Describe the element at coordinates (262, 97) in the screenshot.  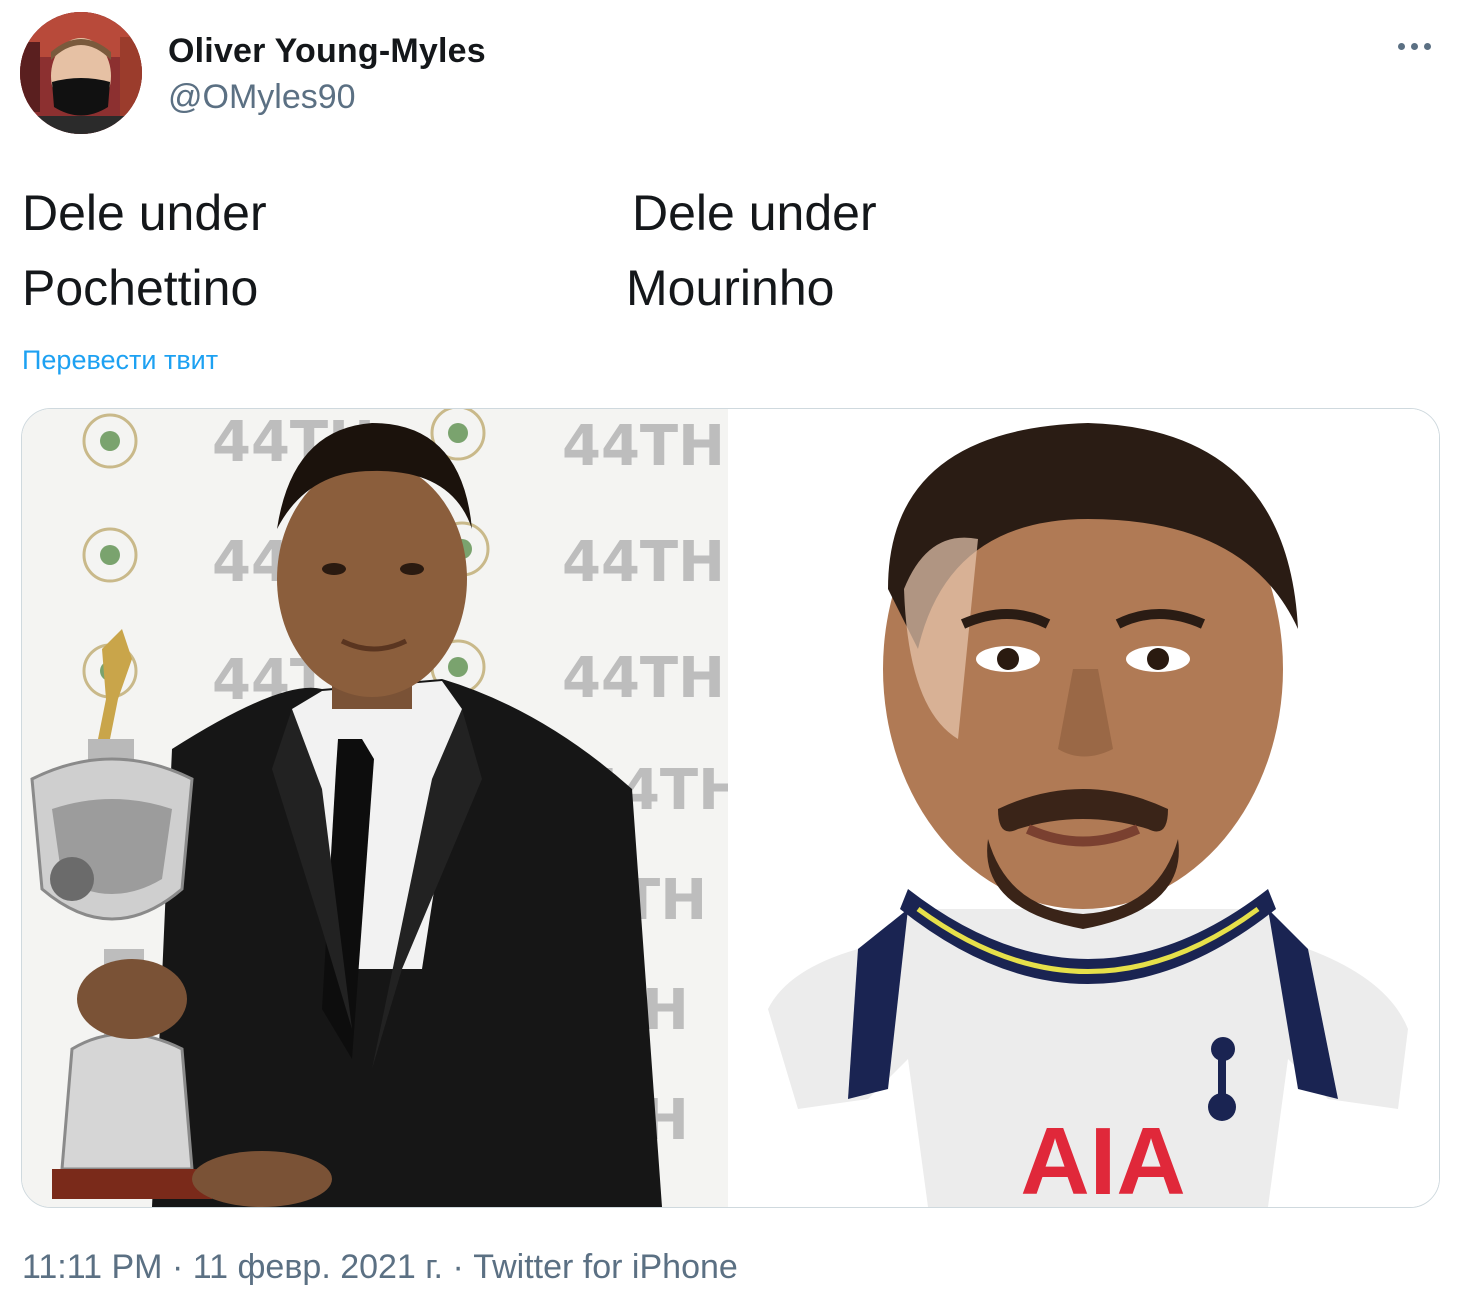
I see `author-handle: @OMyles90` at that location.